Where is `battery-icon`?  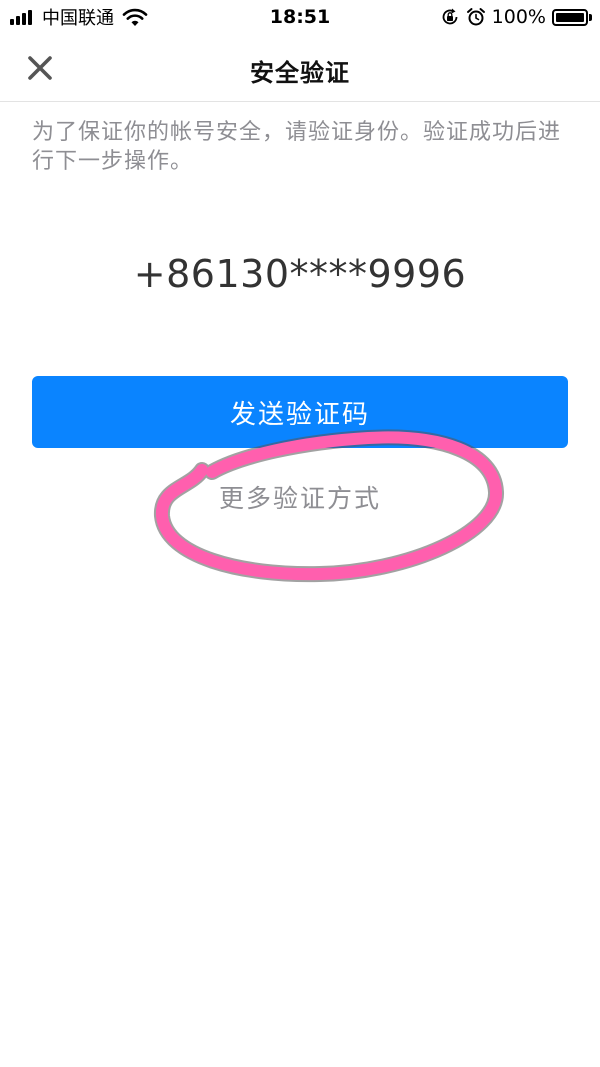
battery-icon is located at coordinates (570, 17).